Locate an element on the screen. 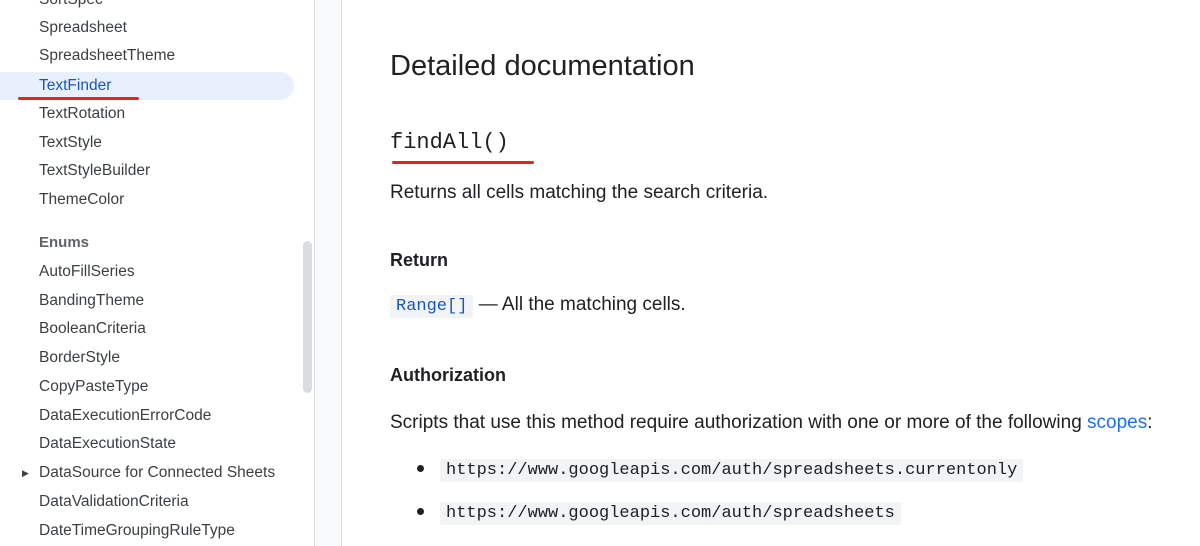  authorization-suffix: : is located at coordinates (1150, 422).